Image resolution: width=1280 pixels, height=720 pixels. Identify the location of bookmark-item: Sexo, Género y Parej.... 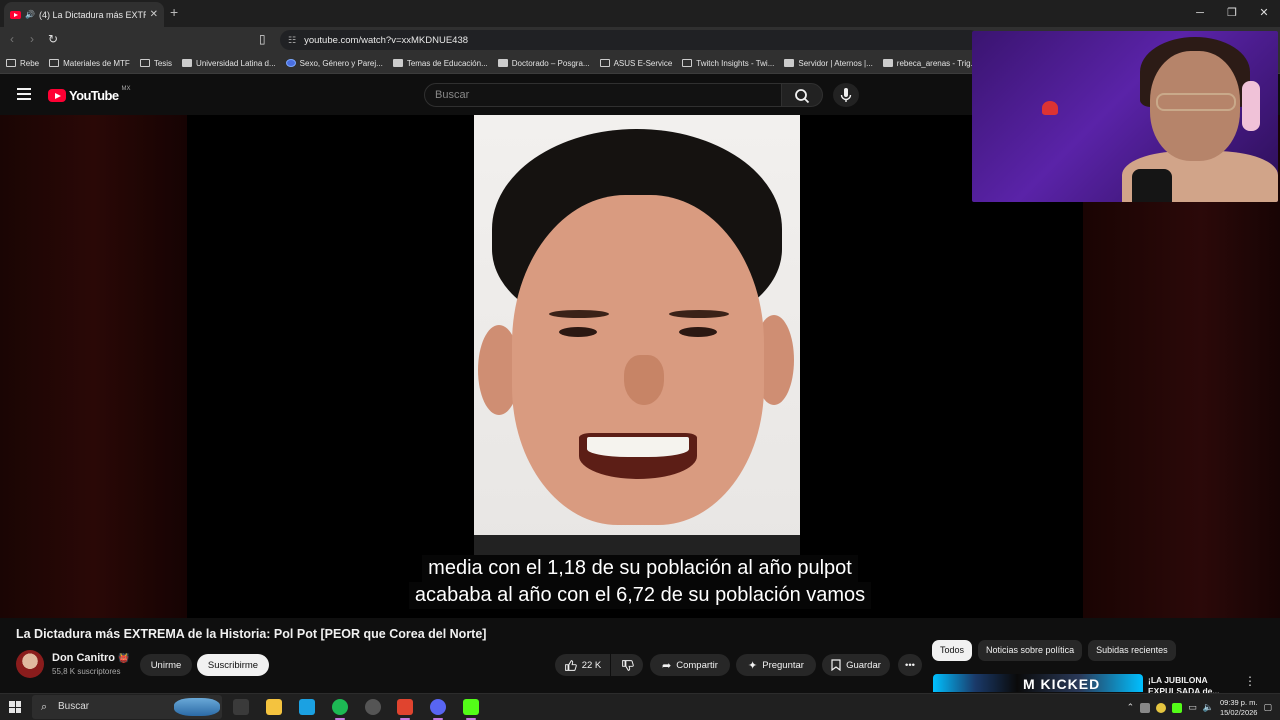
(334, 63).